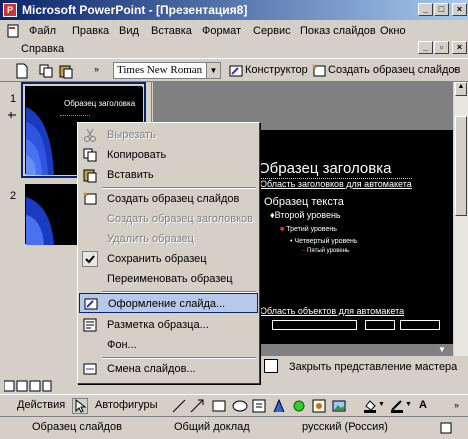 The image size is (468, 439). What do you see at coordinates (397, 406) in the screenshot?
I see `line-color-icon` at bounding box center [397, 406].